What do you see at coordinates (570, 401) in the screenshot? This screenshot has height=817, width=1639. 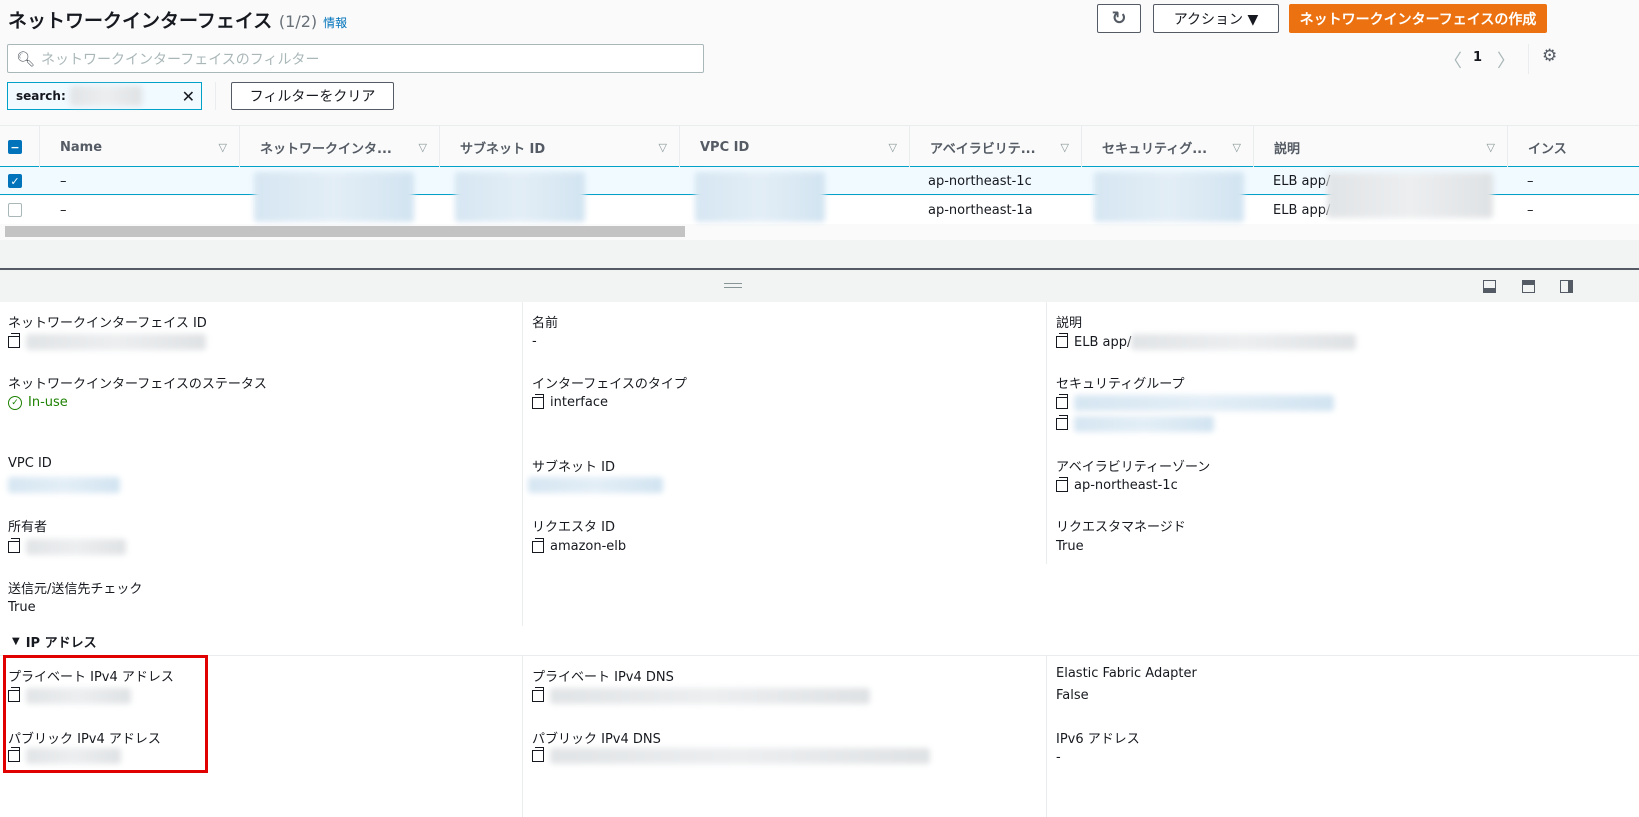 I see `interface-type-value: interface` at bounding box center [570, 401].